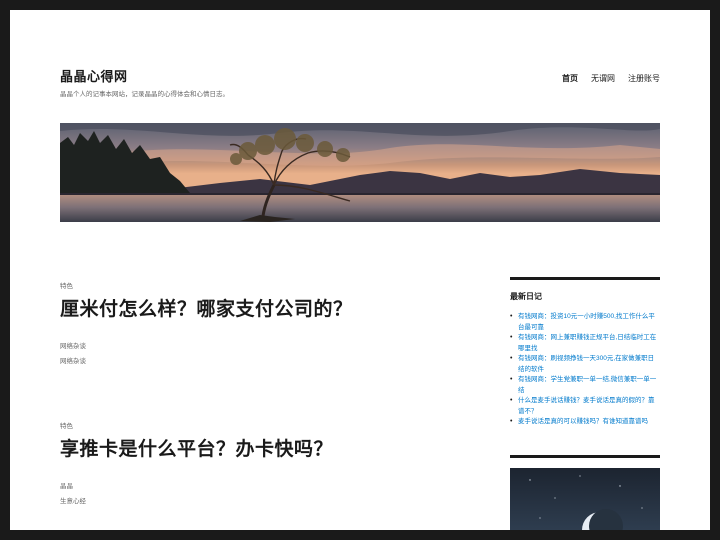  What do you see at coordinates (644, 78) in the screenshot?
I see `nav-item-register: 注册账号` at bounding box center [644, 78].